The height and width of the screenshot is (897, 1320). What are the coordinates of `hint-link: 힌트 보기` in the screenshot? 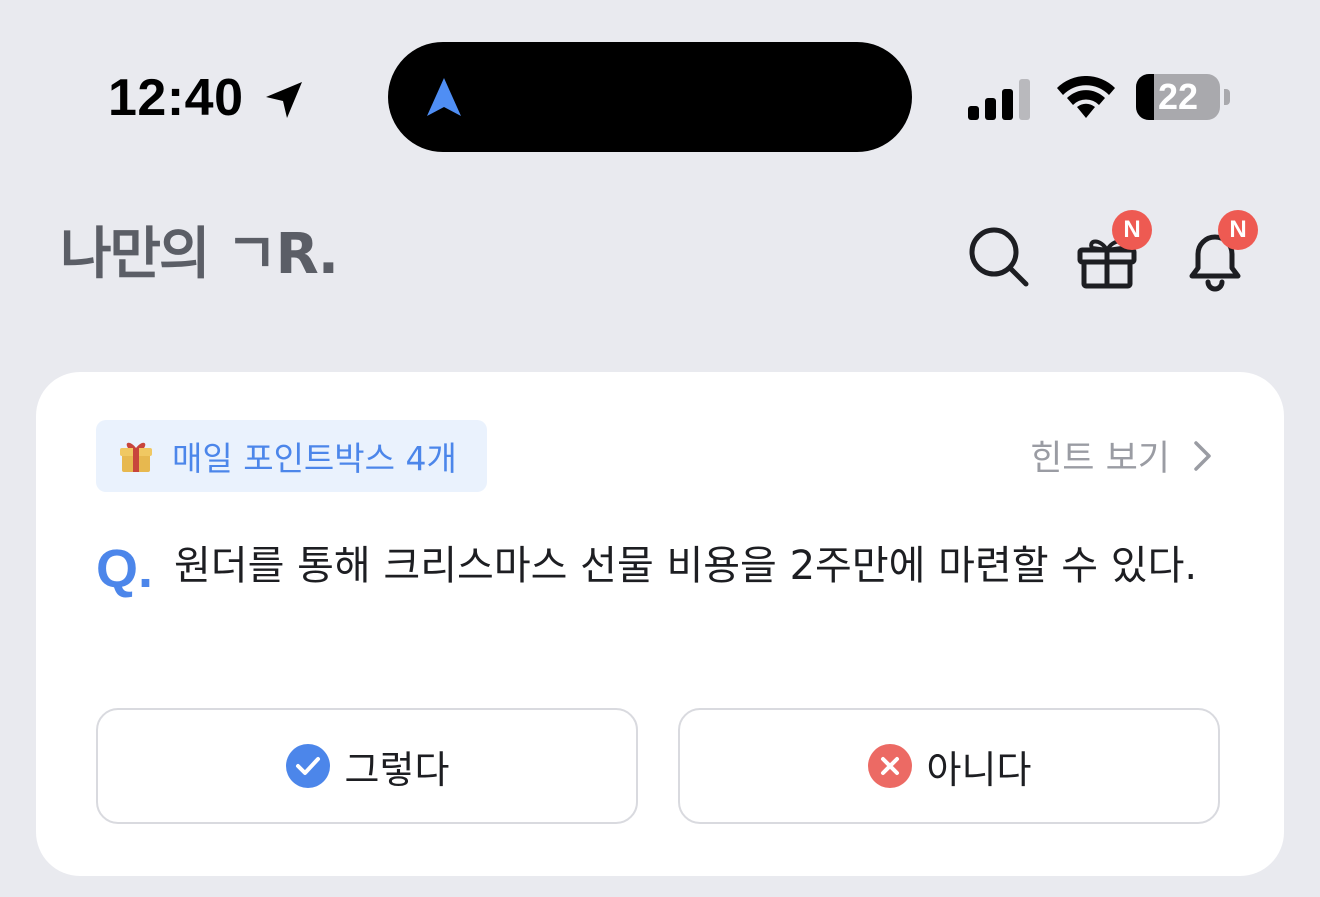 It's located at (1122, 455).